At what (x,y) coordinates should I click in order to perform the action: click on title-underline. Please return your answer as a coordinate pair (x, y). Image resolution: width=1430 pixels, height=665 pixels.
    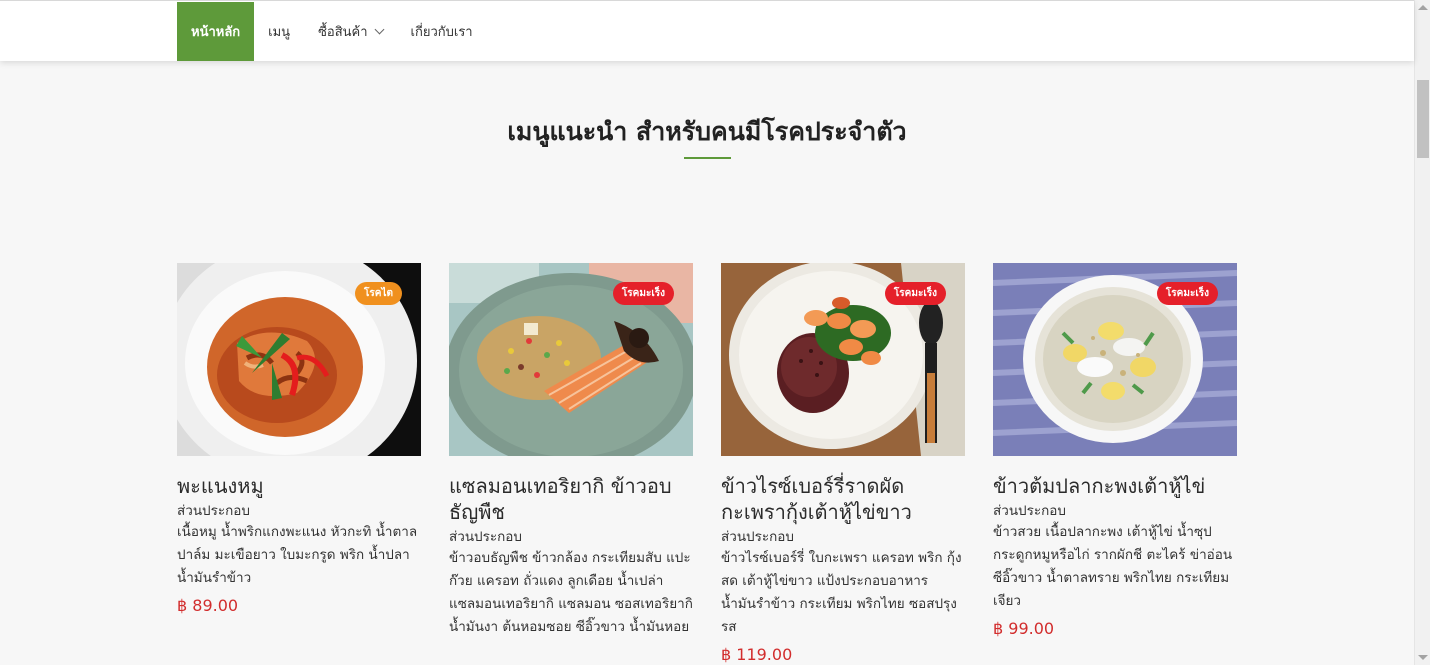
    Looking at the image, I should click on (707, 158).